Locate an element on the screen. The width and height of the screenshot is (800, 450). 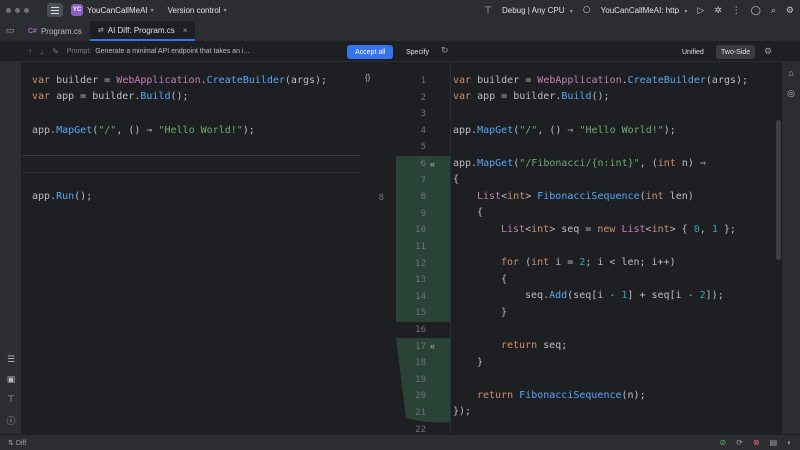
error-icon: ⊗ is located at coordinates (756, 442).